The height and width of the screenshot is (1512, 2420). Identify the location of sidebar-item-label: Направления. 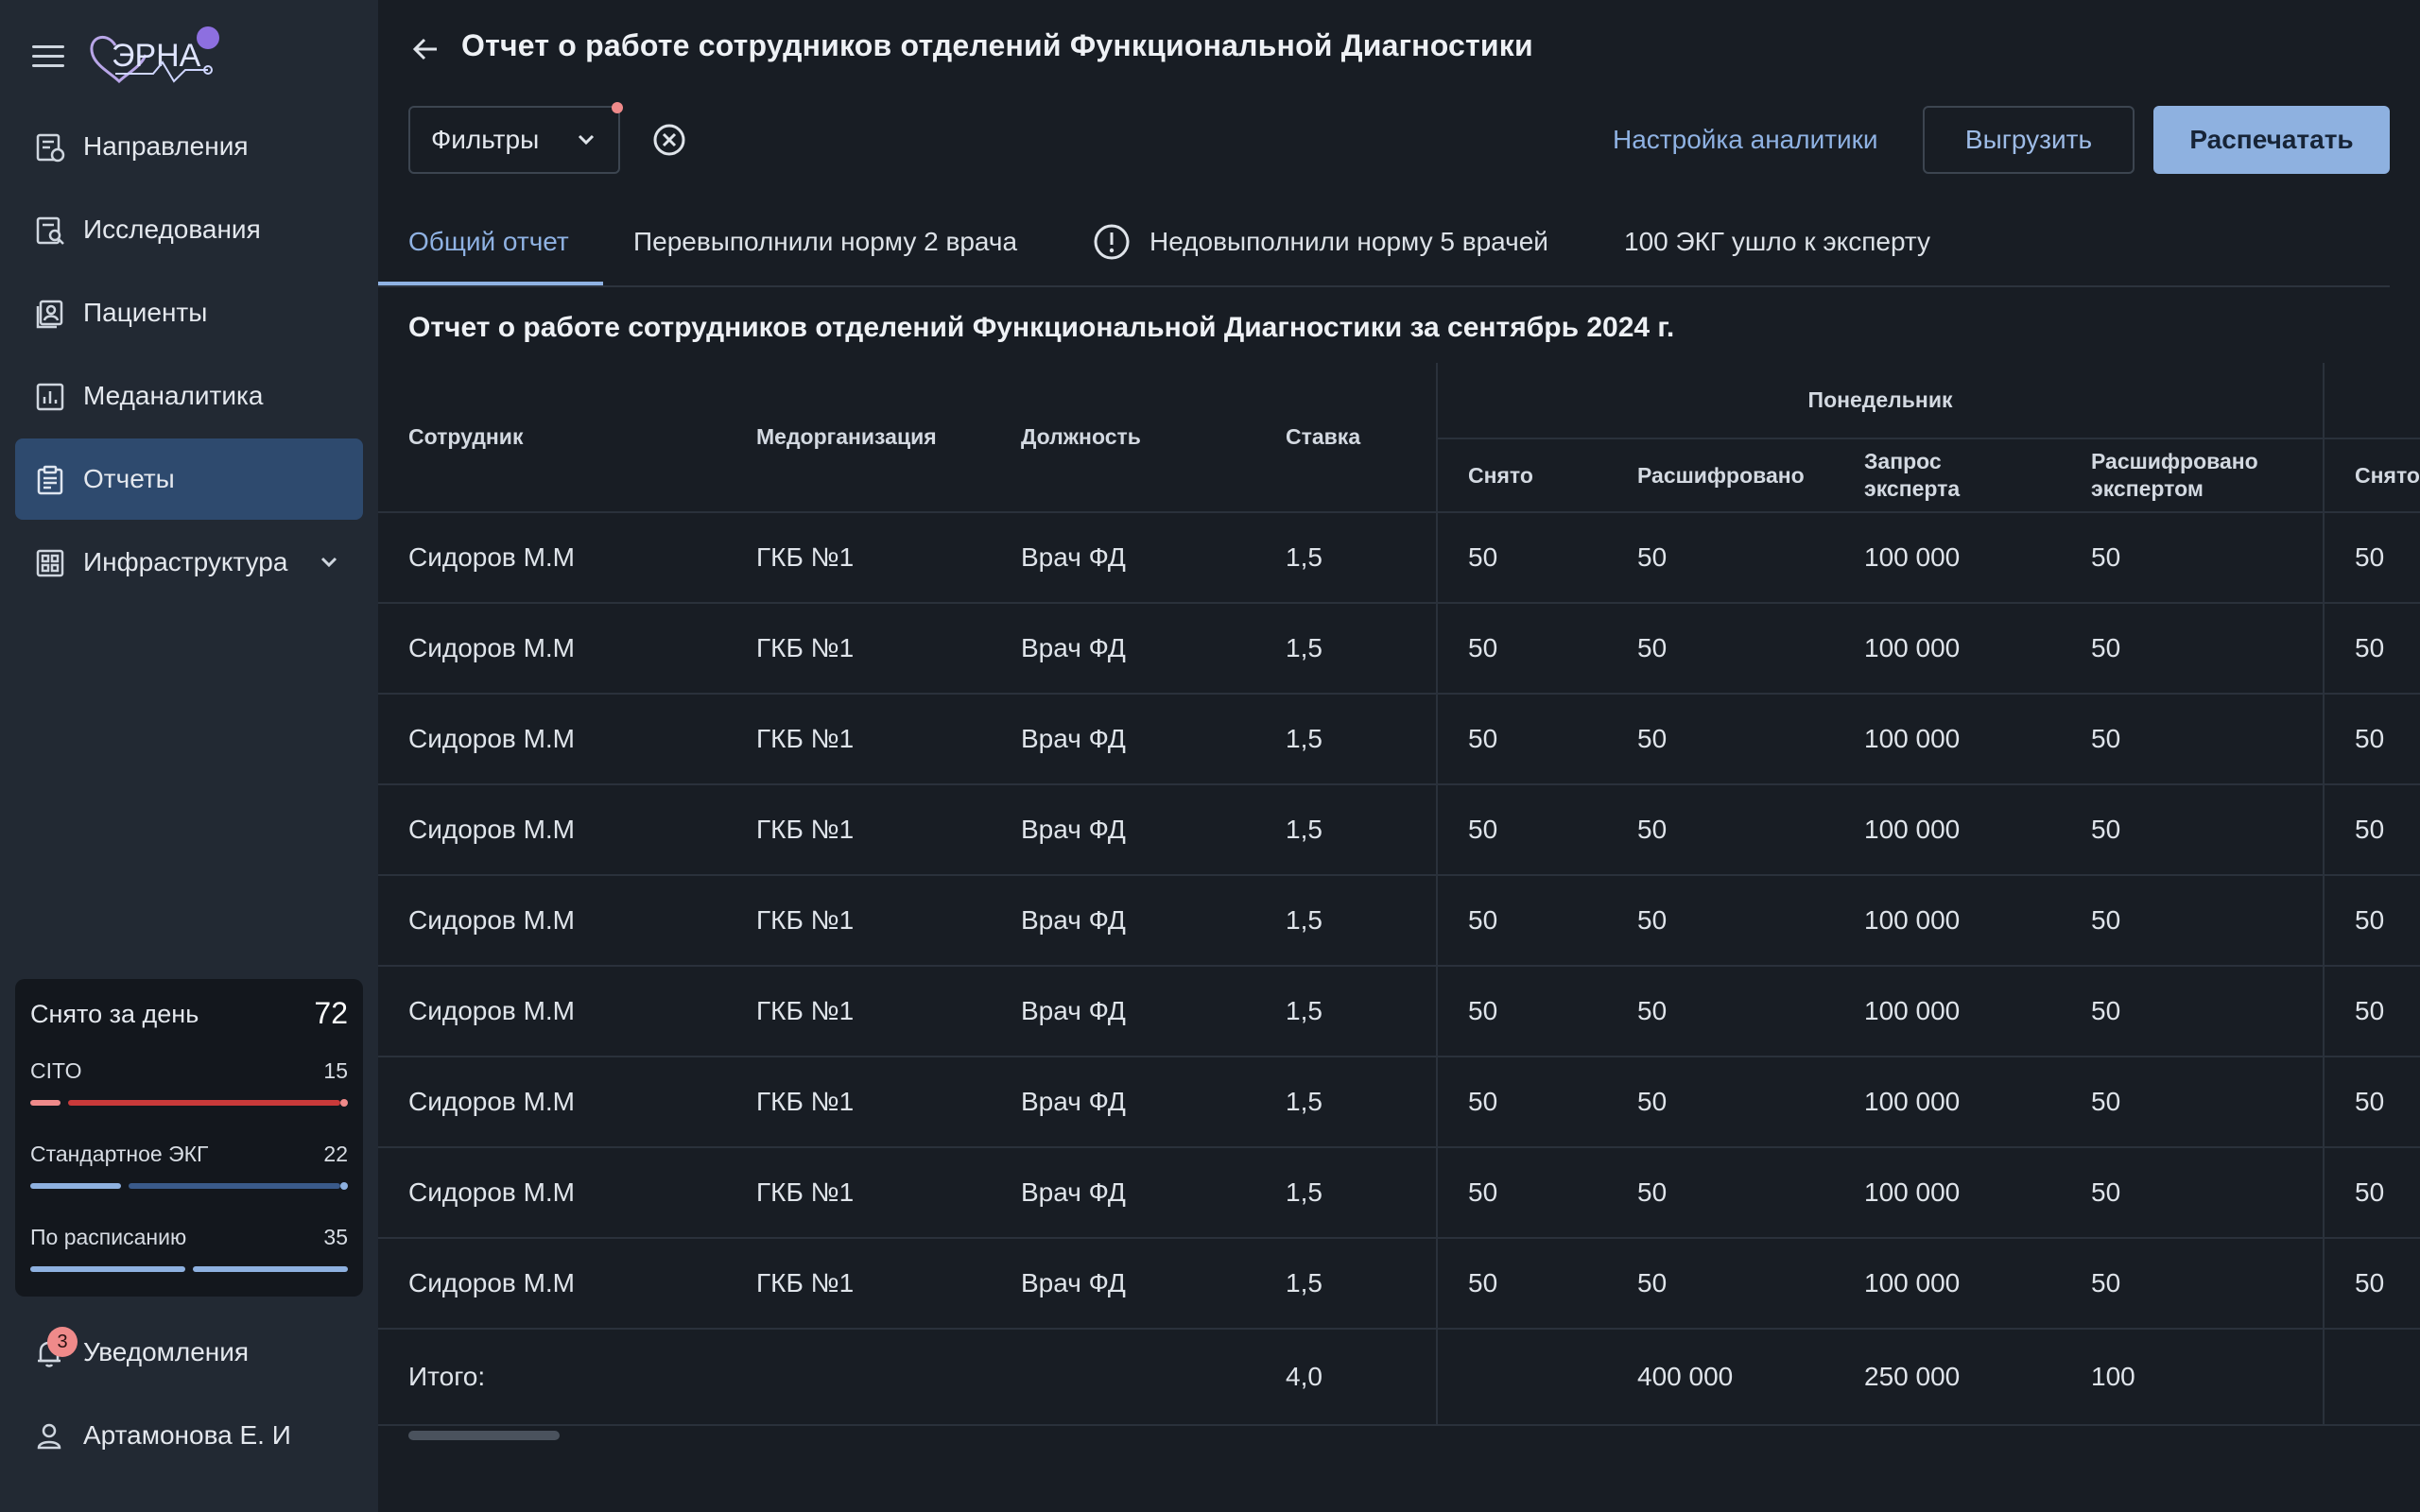
(166, 146).